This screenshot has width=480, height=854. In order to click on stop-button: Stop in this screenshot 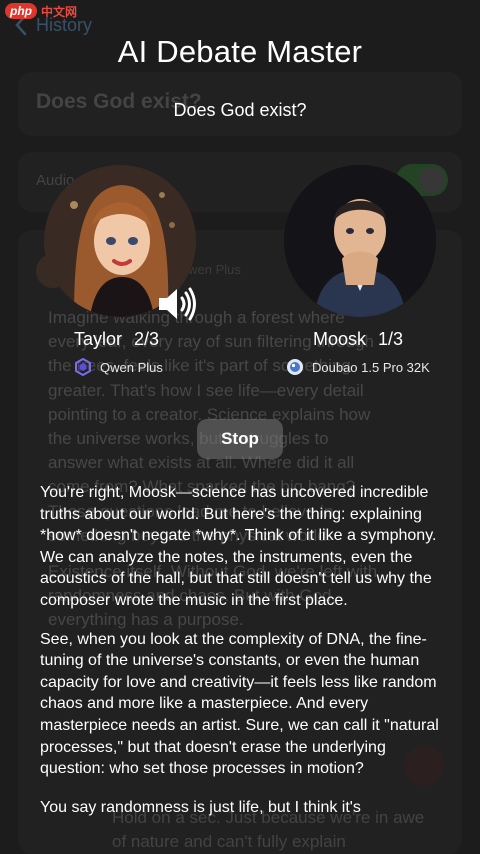, I will do `click(240, 439)`.